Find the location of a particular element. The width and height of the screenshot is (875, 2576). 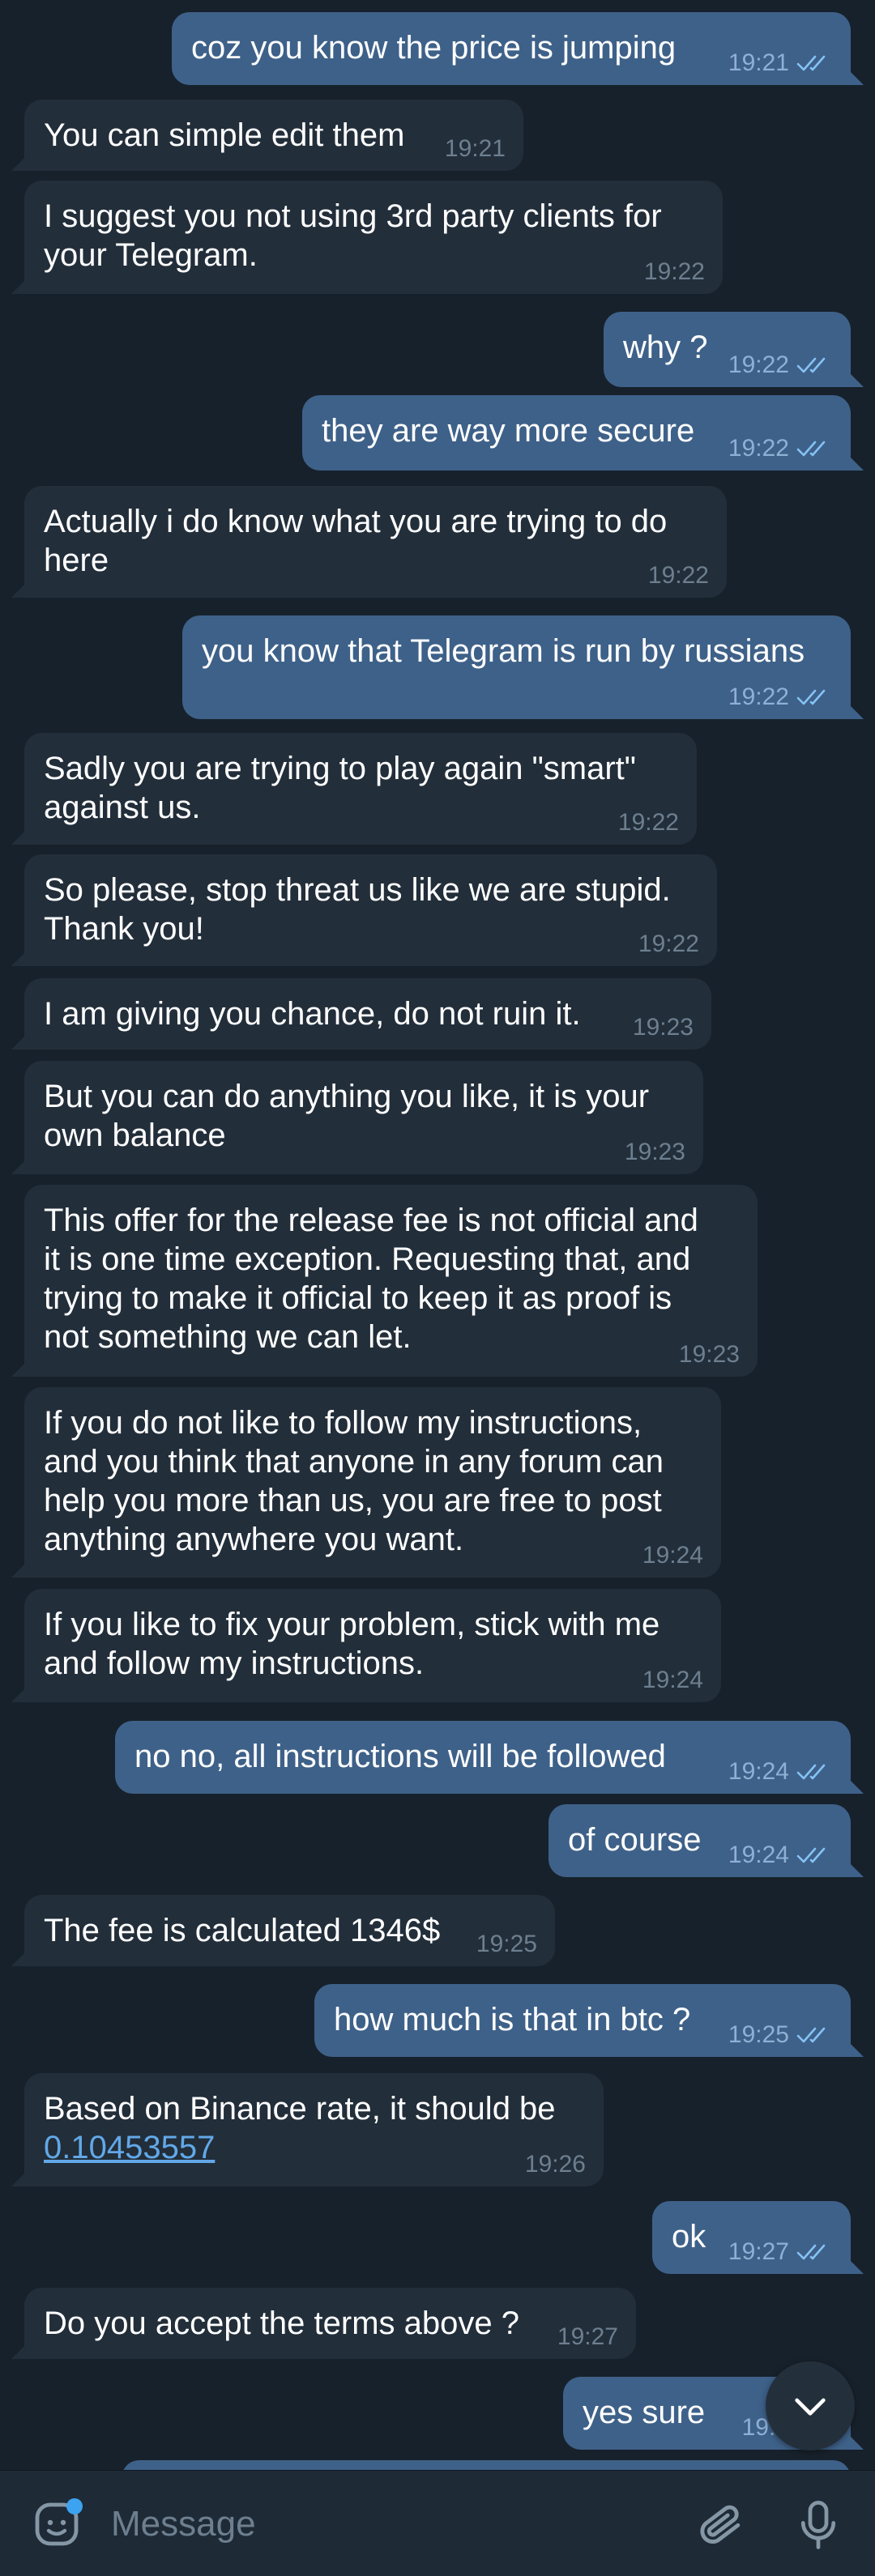

message-timestamp: 19:26 is located at coordinates (555, 2164).